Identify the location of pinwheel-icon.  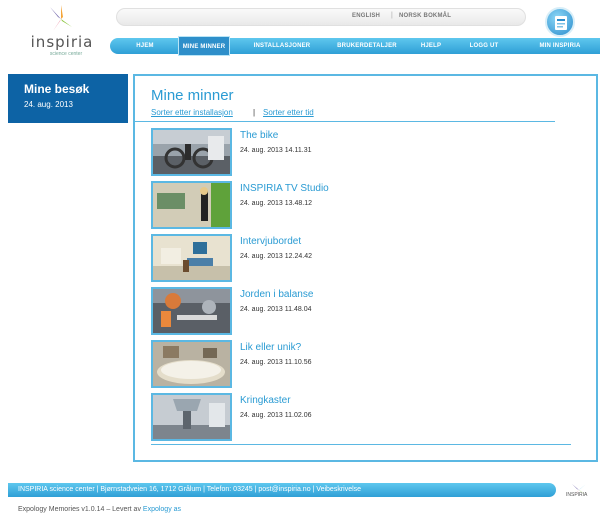
(61, 18).